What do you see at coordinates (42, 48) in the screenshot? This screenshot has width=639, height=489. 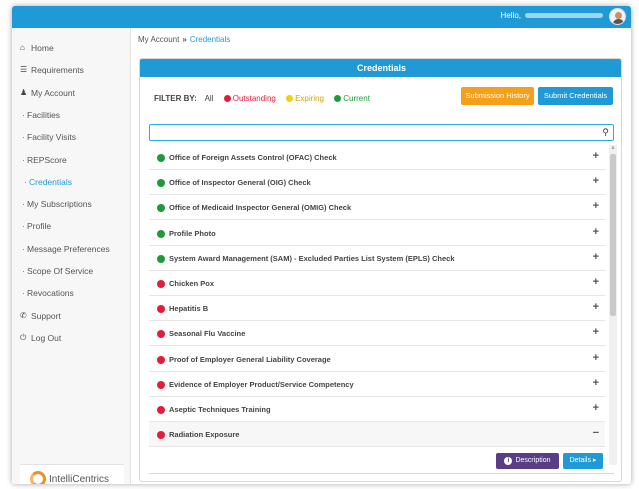 I see `sidebar-item-label: Home` at bounding box center [42, 48].